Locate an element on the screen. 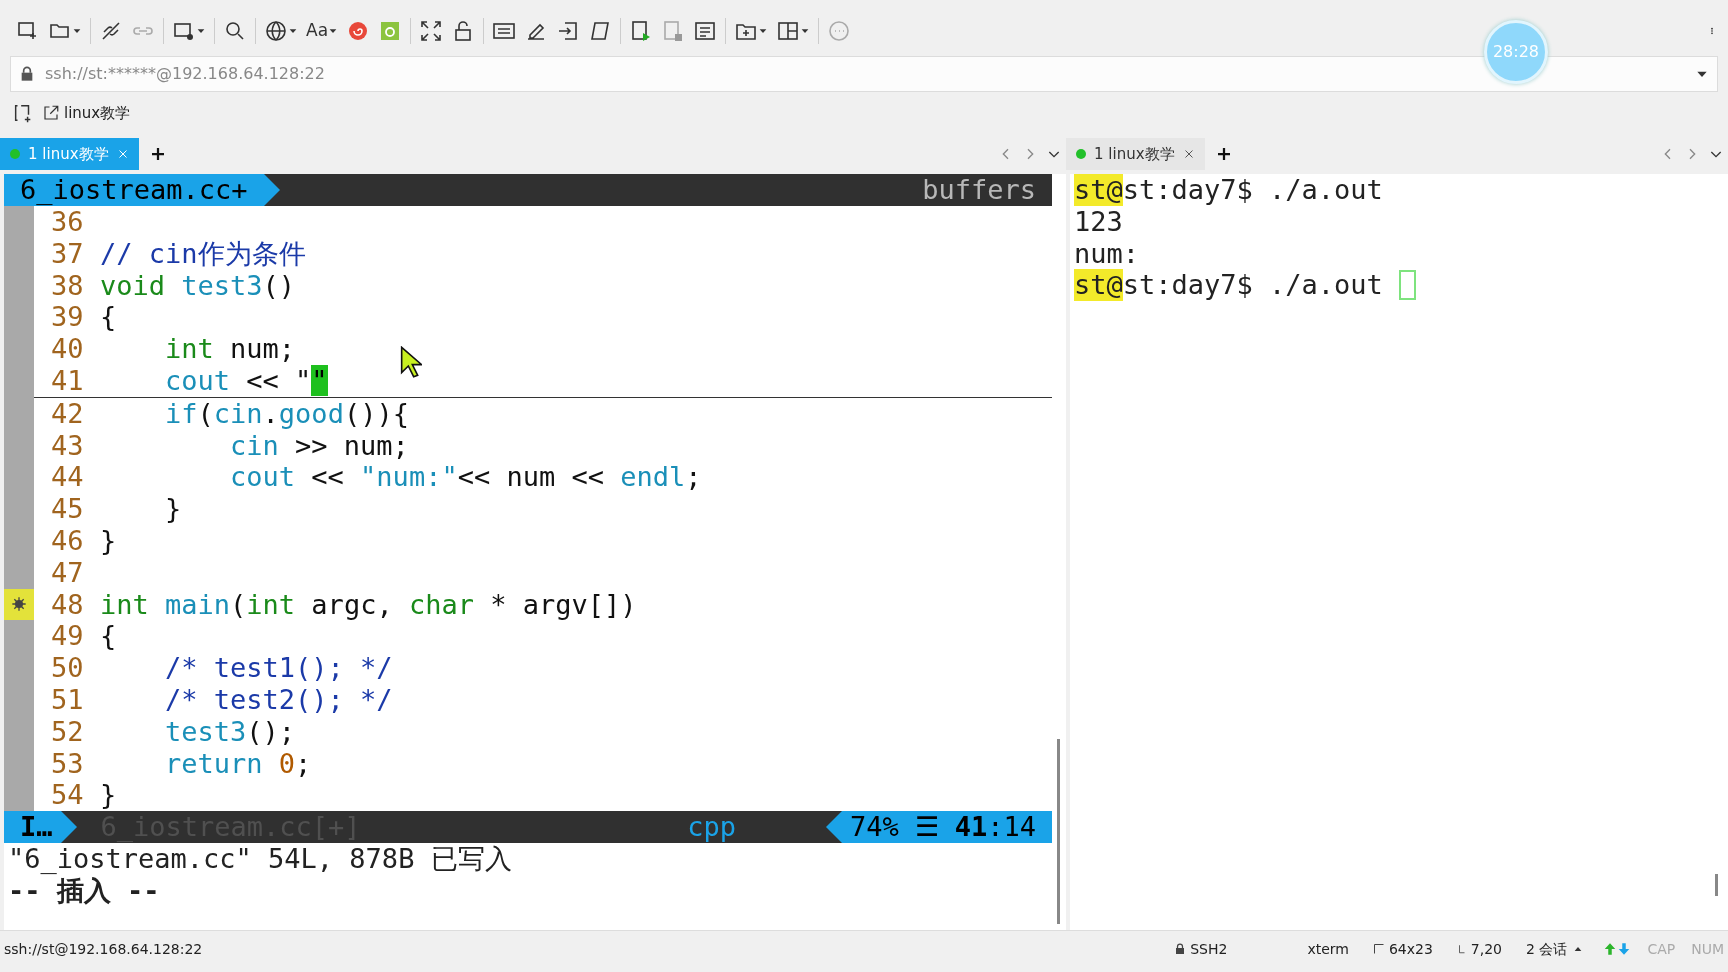 The image size is (1728, 972). line-number: 45 is located at coordinates (67, 509).